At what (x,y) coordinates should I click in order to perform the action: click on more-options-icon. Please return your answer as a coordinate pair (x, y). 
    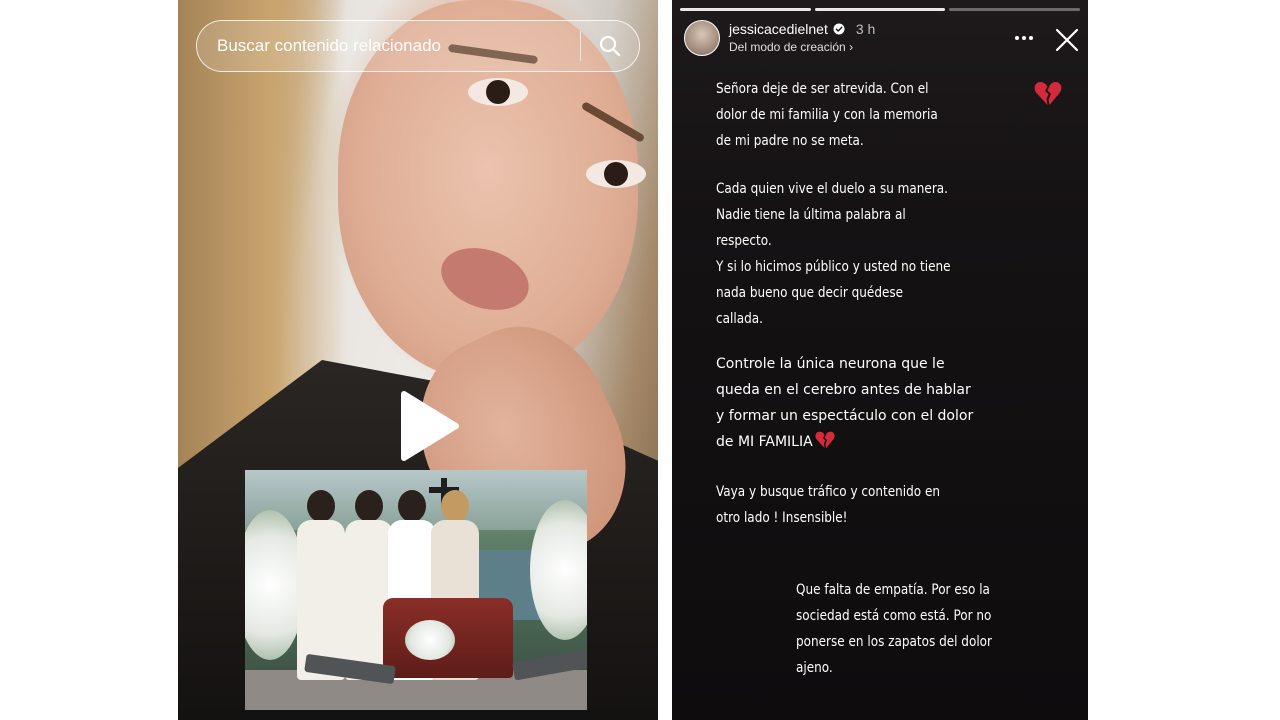
    Looking at the image, I should click on (1024, 38).